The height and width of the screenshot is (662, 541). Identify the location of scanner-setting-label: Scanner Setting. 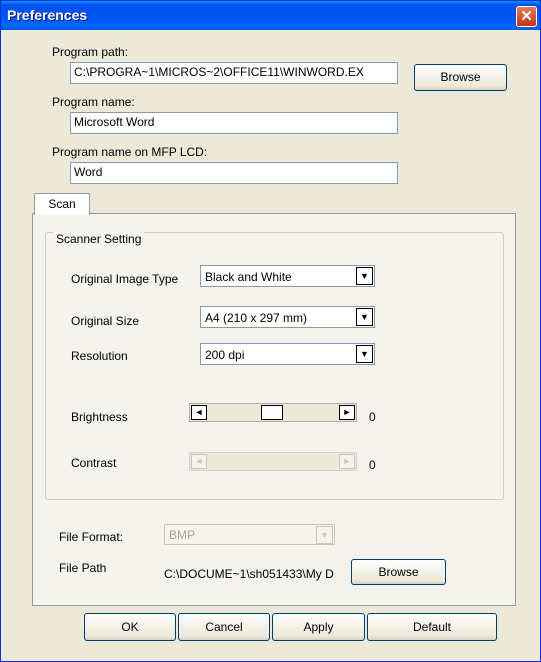
(99, 239).